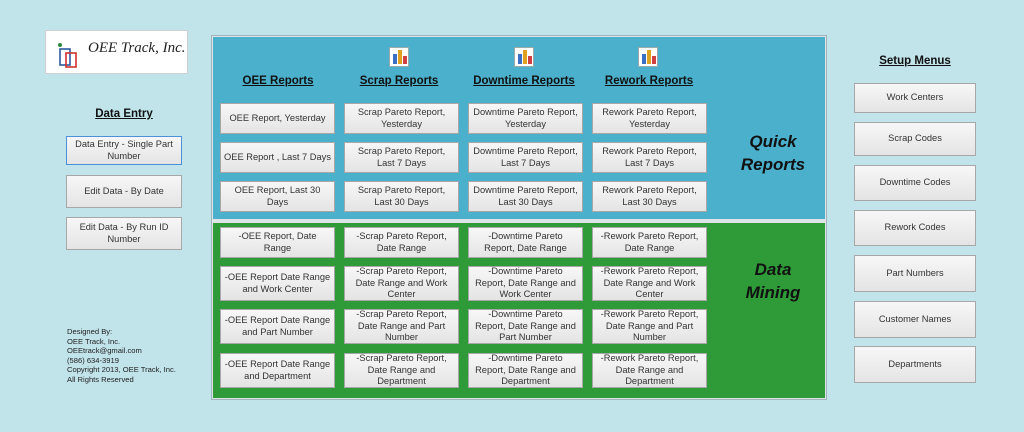 This screenshot has height=432, width=1024. I want to click on quick-rework-yesterday-button: Rework Pareto Report, Yesterday, so click(649, 118).